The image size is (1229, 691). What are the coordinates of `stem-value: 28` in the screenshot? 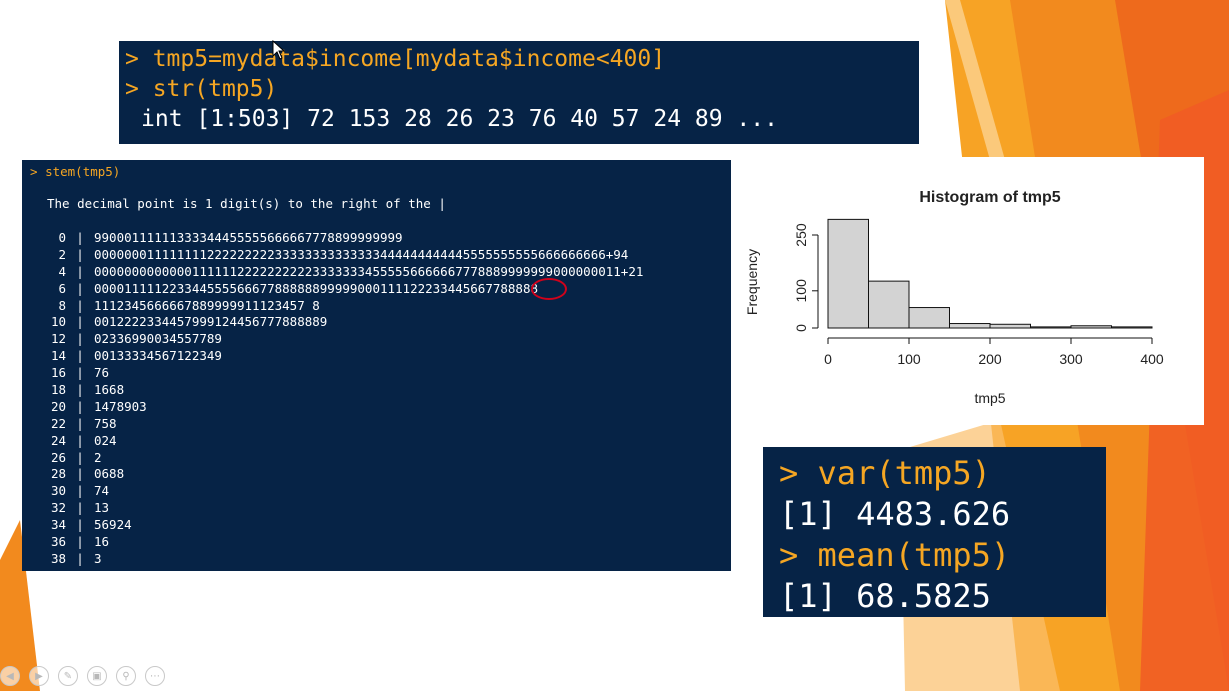 It's located at (58, 474).